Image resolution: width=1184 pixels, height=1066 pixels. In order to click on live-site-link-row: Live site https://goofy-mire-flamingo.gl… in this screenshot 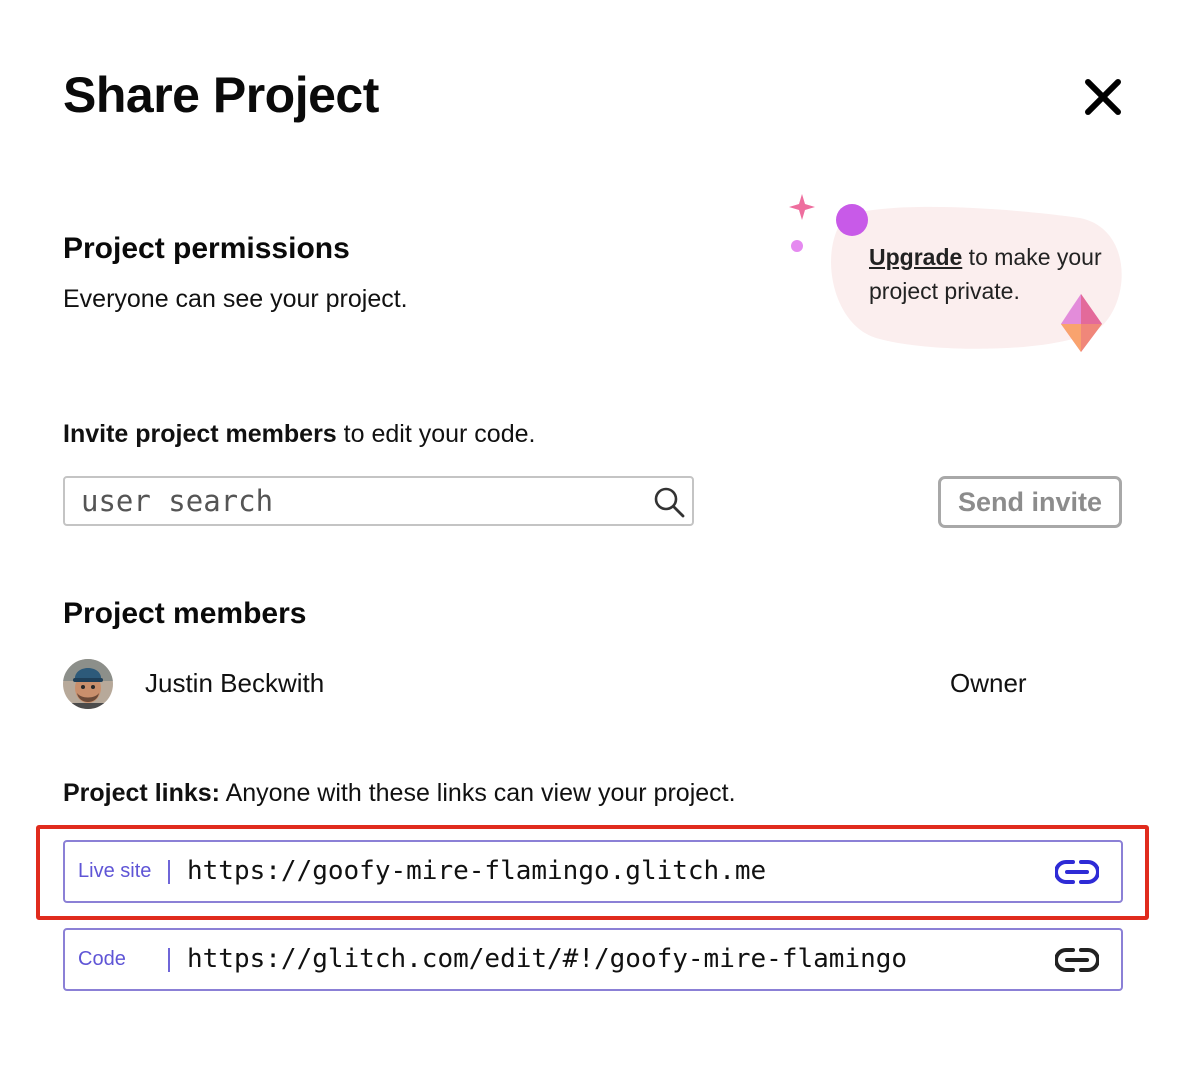, I will do `click(593, 871)`.